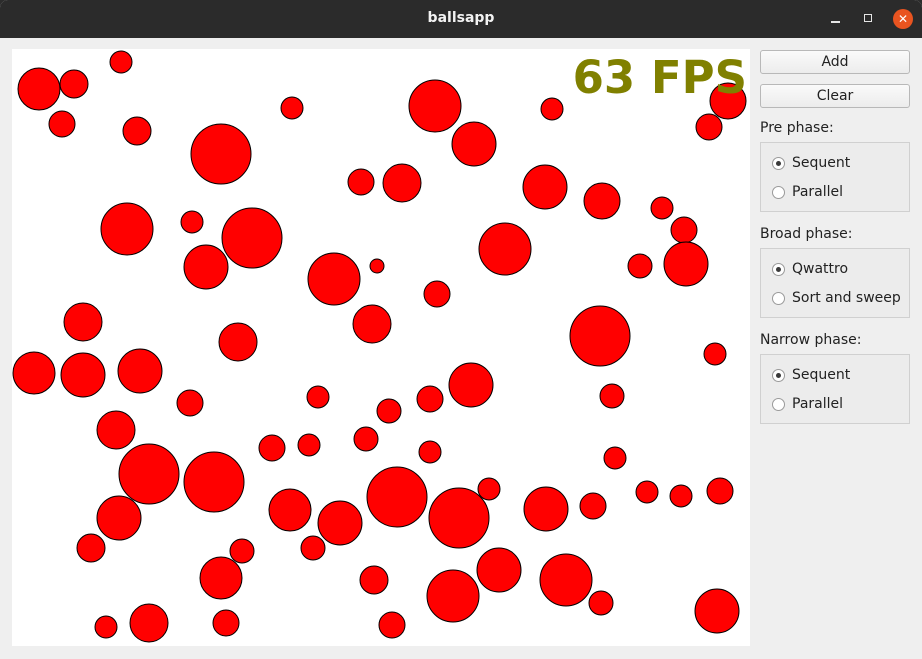 The image size is (922, 659). I want to click on narrow-phase-group: Sequent Parallel, so click(835, 389).